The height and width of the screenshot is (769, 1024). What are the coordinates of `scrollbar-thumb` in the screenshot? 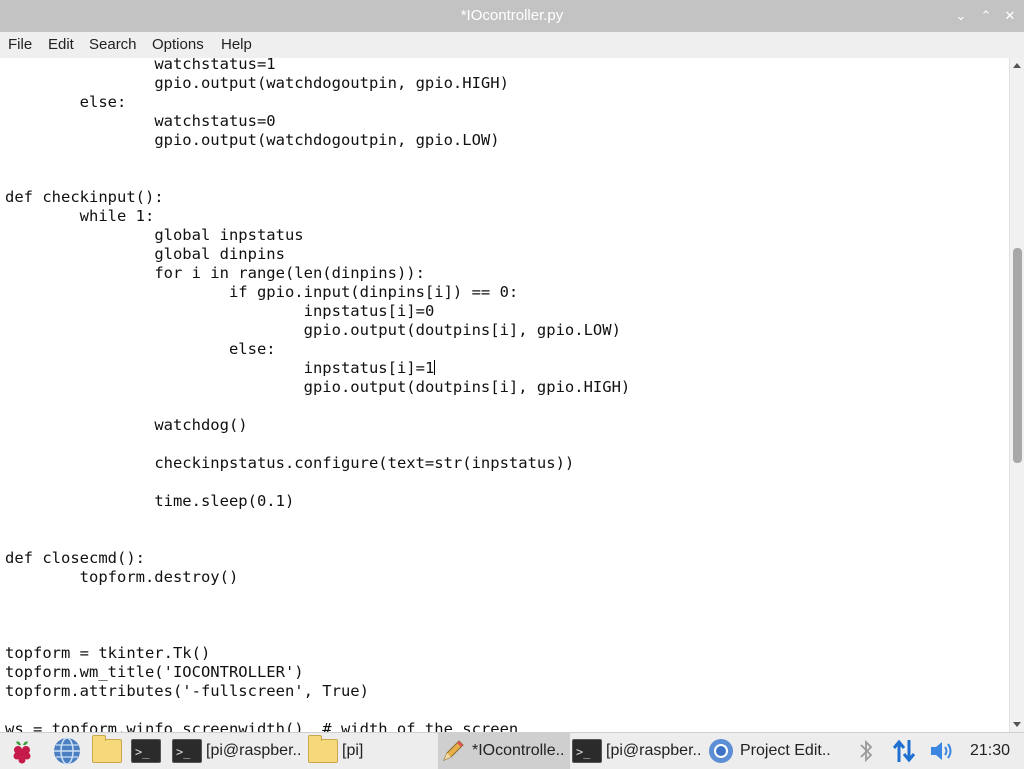 It's located at (1017, 355).